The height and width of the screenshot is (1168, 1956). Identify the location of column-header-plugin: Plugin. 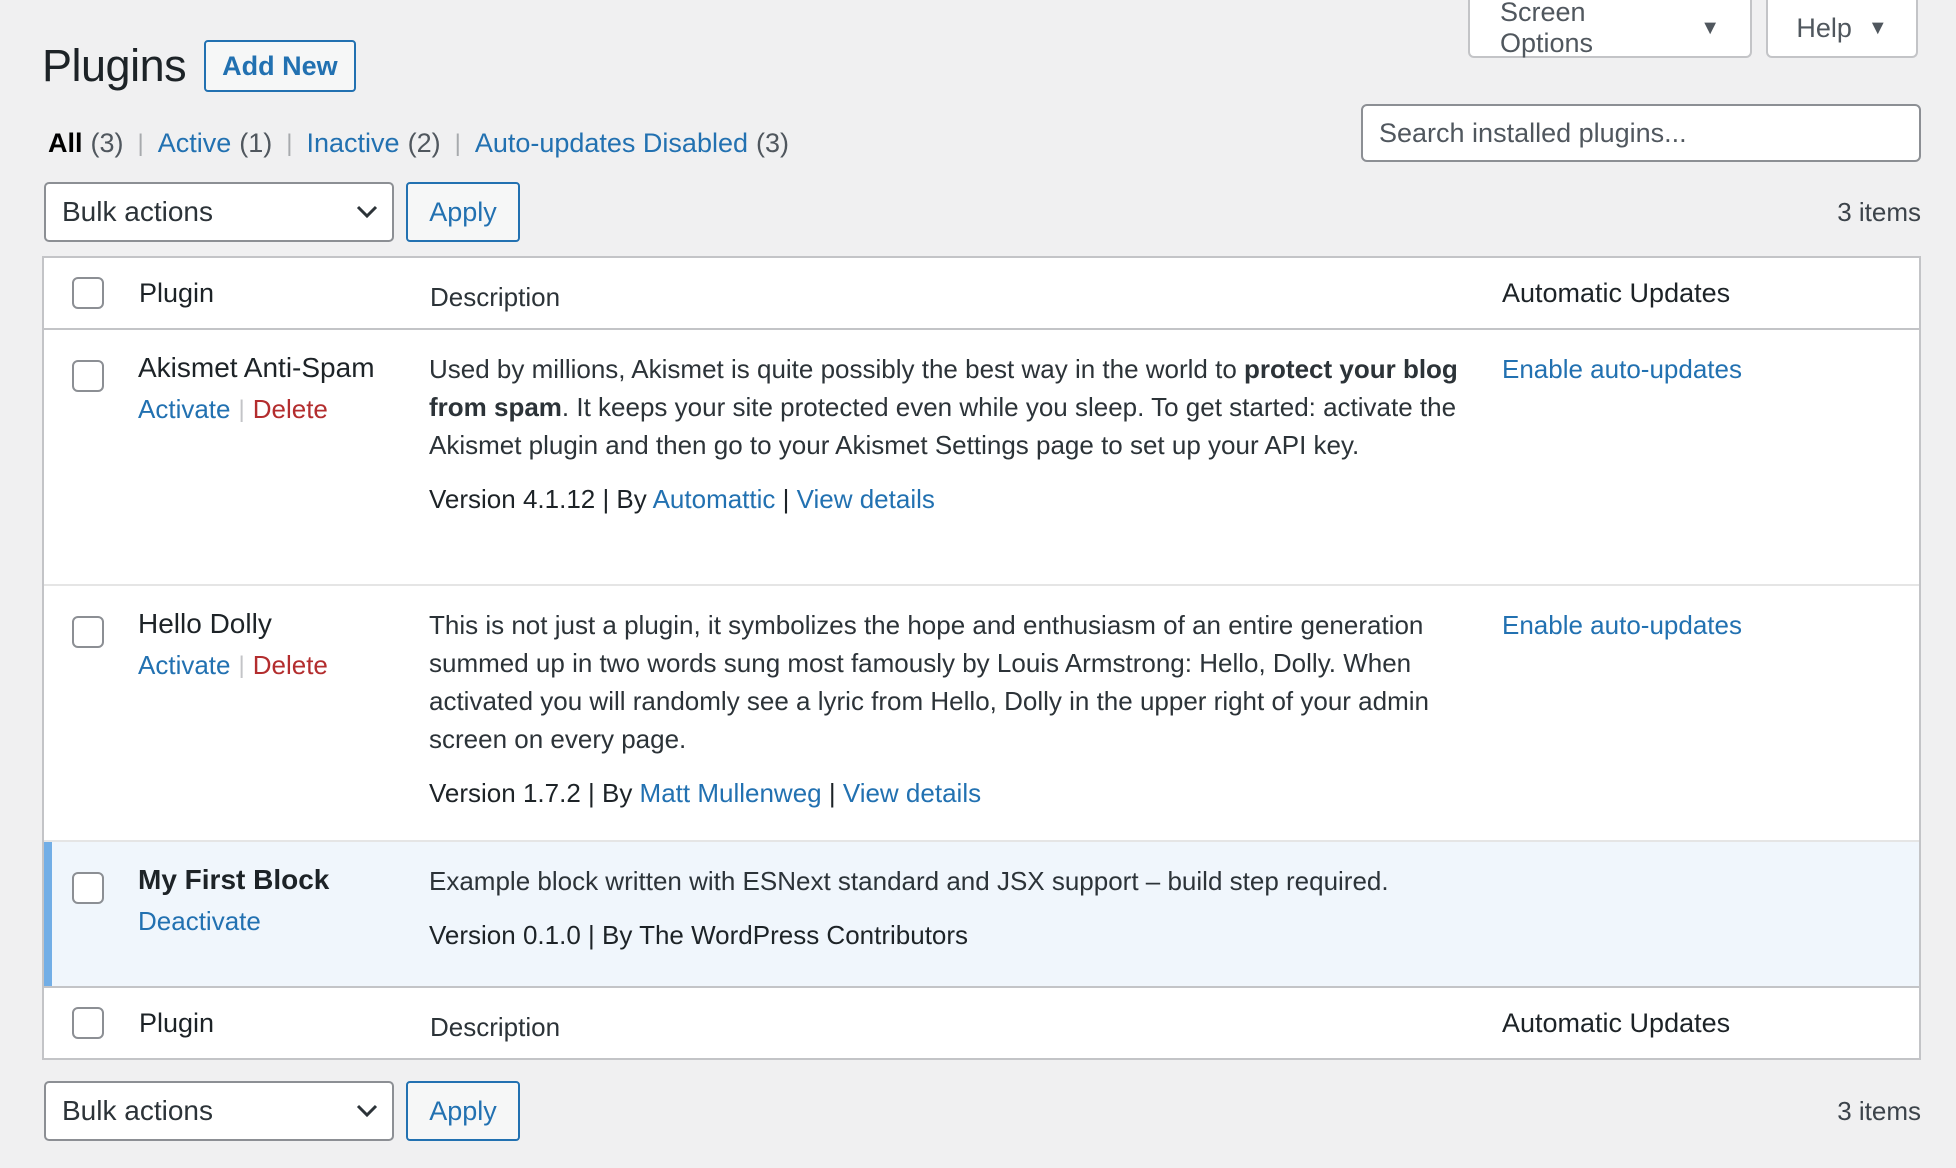
(176, 293).